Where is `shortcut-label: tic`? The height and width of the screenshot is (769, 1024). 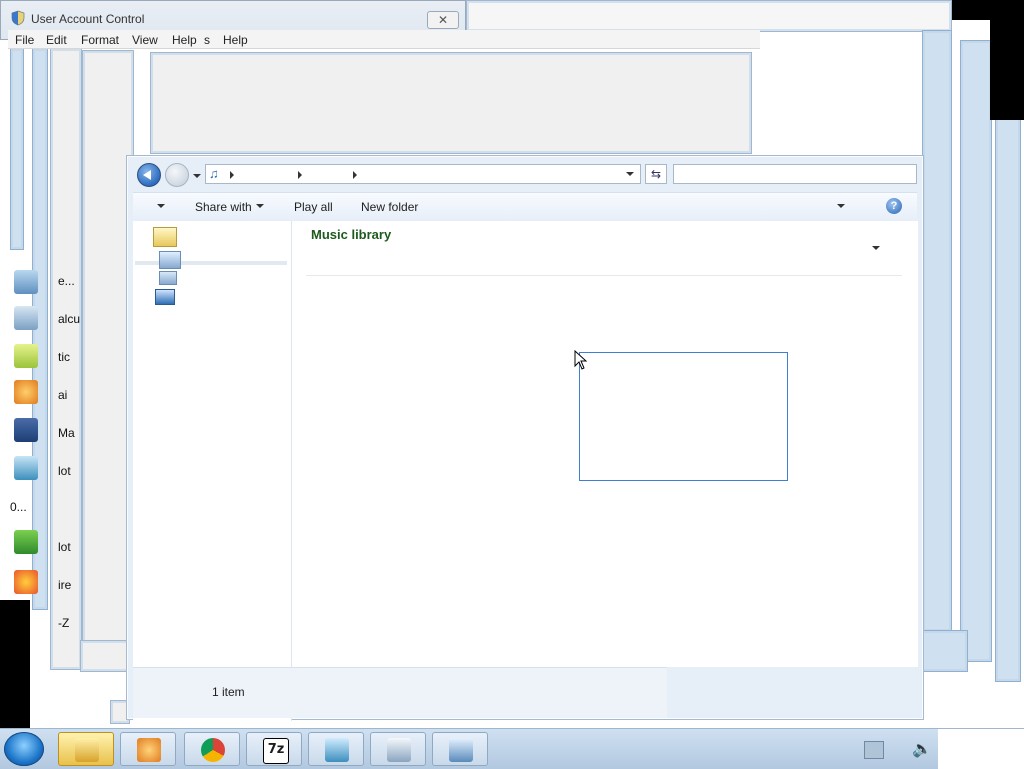 shortcut-label: tic is located at coordinates (64, 357).